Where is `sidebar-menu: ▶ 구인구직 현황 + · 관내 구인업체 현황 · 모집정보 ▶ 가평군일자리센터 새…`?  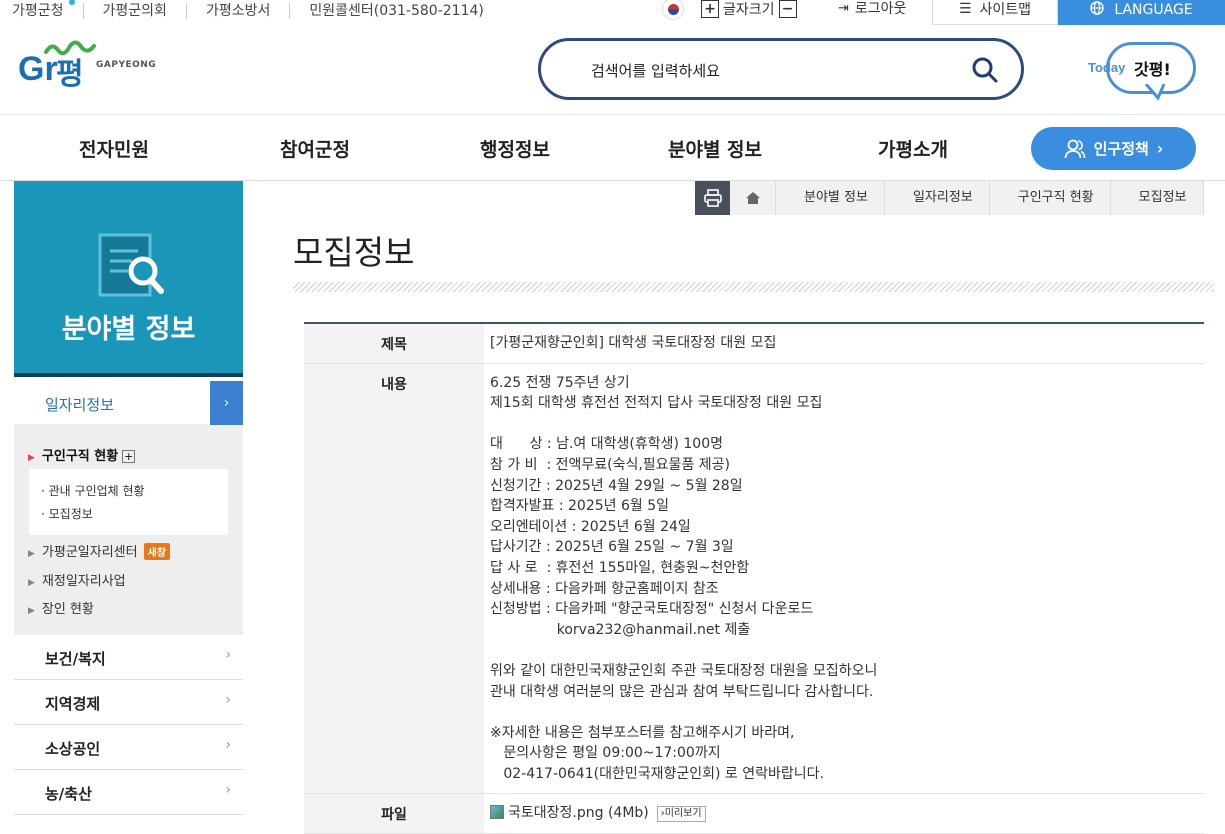
sidebar-menu: ▶ 구인구직 현황 + · 관내 구인업체 현황 · 모집정보 ▶ 가평군일자리센터 새… is located at coordinates (128, 530).